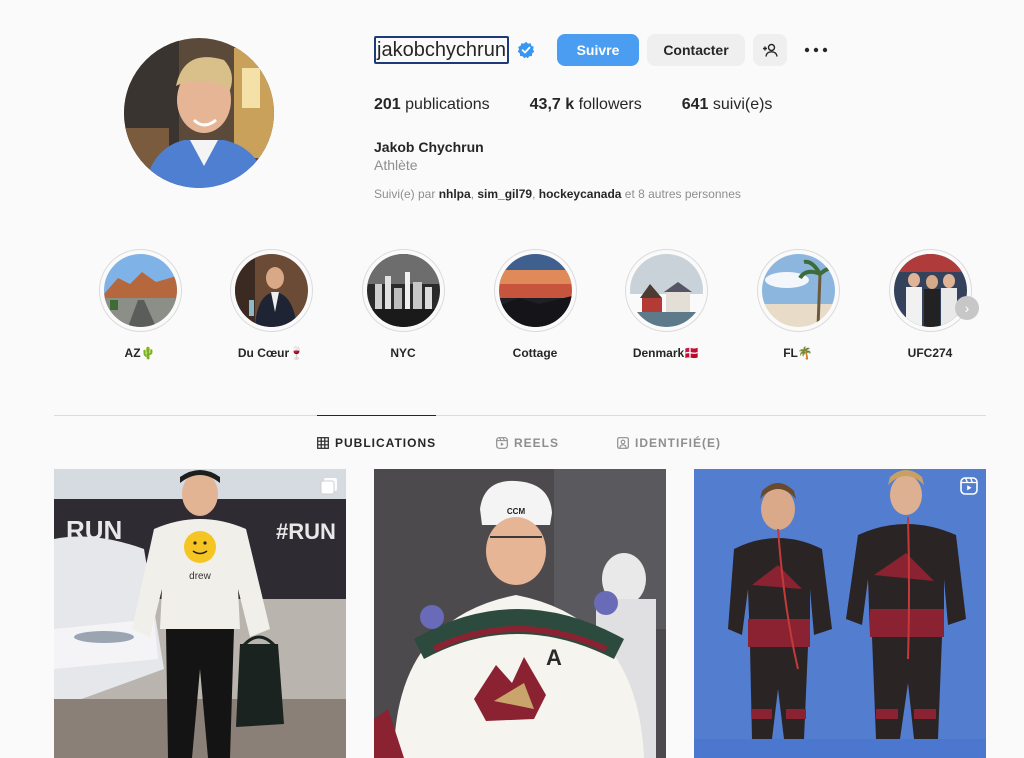 This screenshot has height=758, width=1024. What do you see at coordinates (608, 104) in the screenshot?
I see `followers-count-label: followers` at bounding box center [608, 104].